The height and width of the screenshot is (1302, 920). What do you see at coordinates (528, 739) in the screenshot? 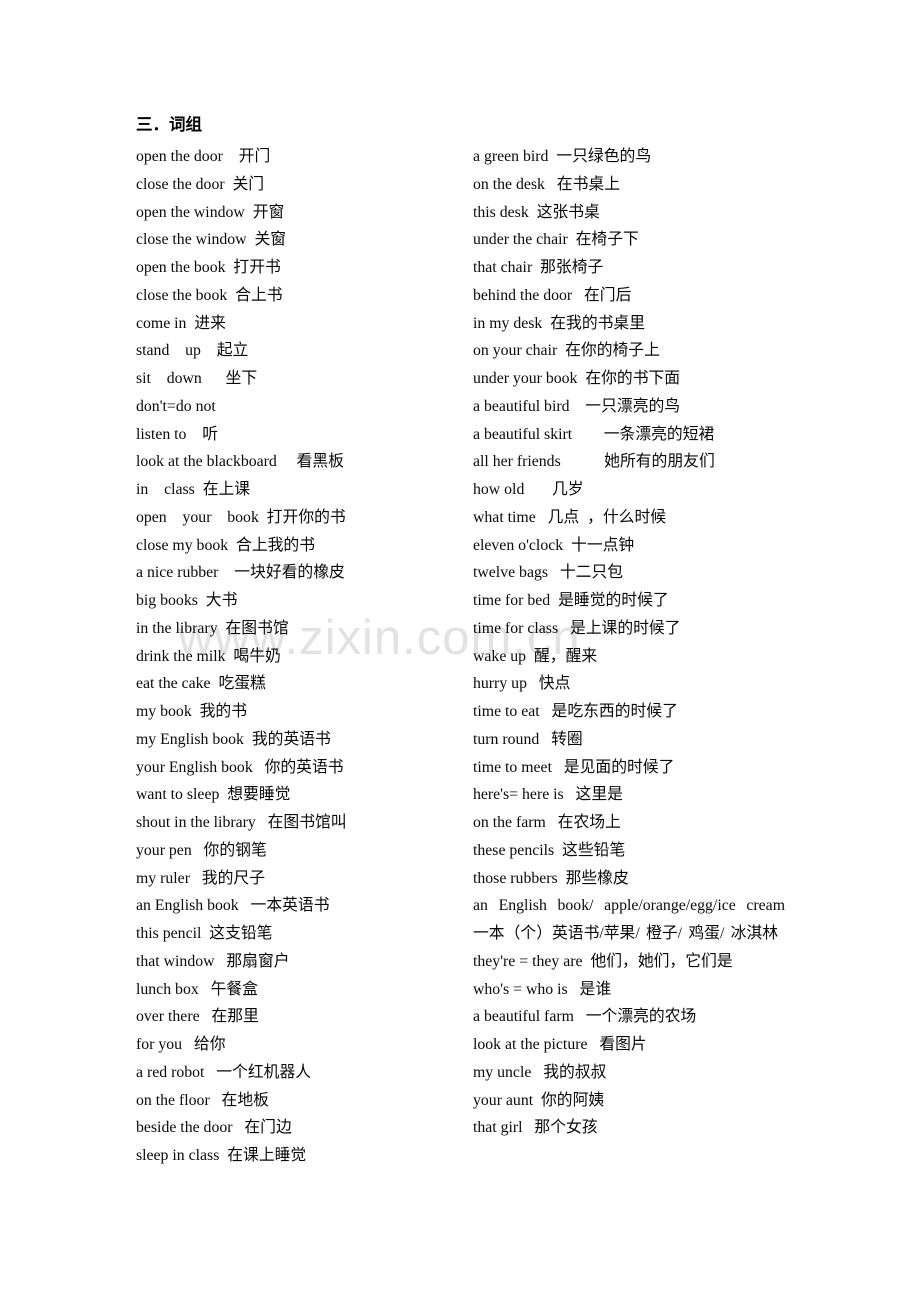
I see `phrase-entry: turn round 转圈` at bounding box center [528, 739].